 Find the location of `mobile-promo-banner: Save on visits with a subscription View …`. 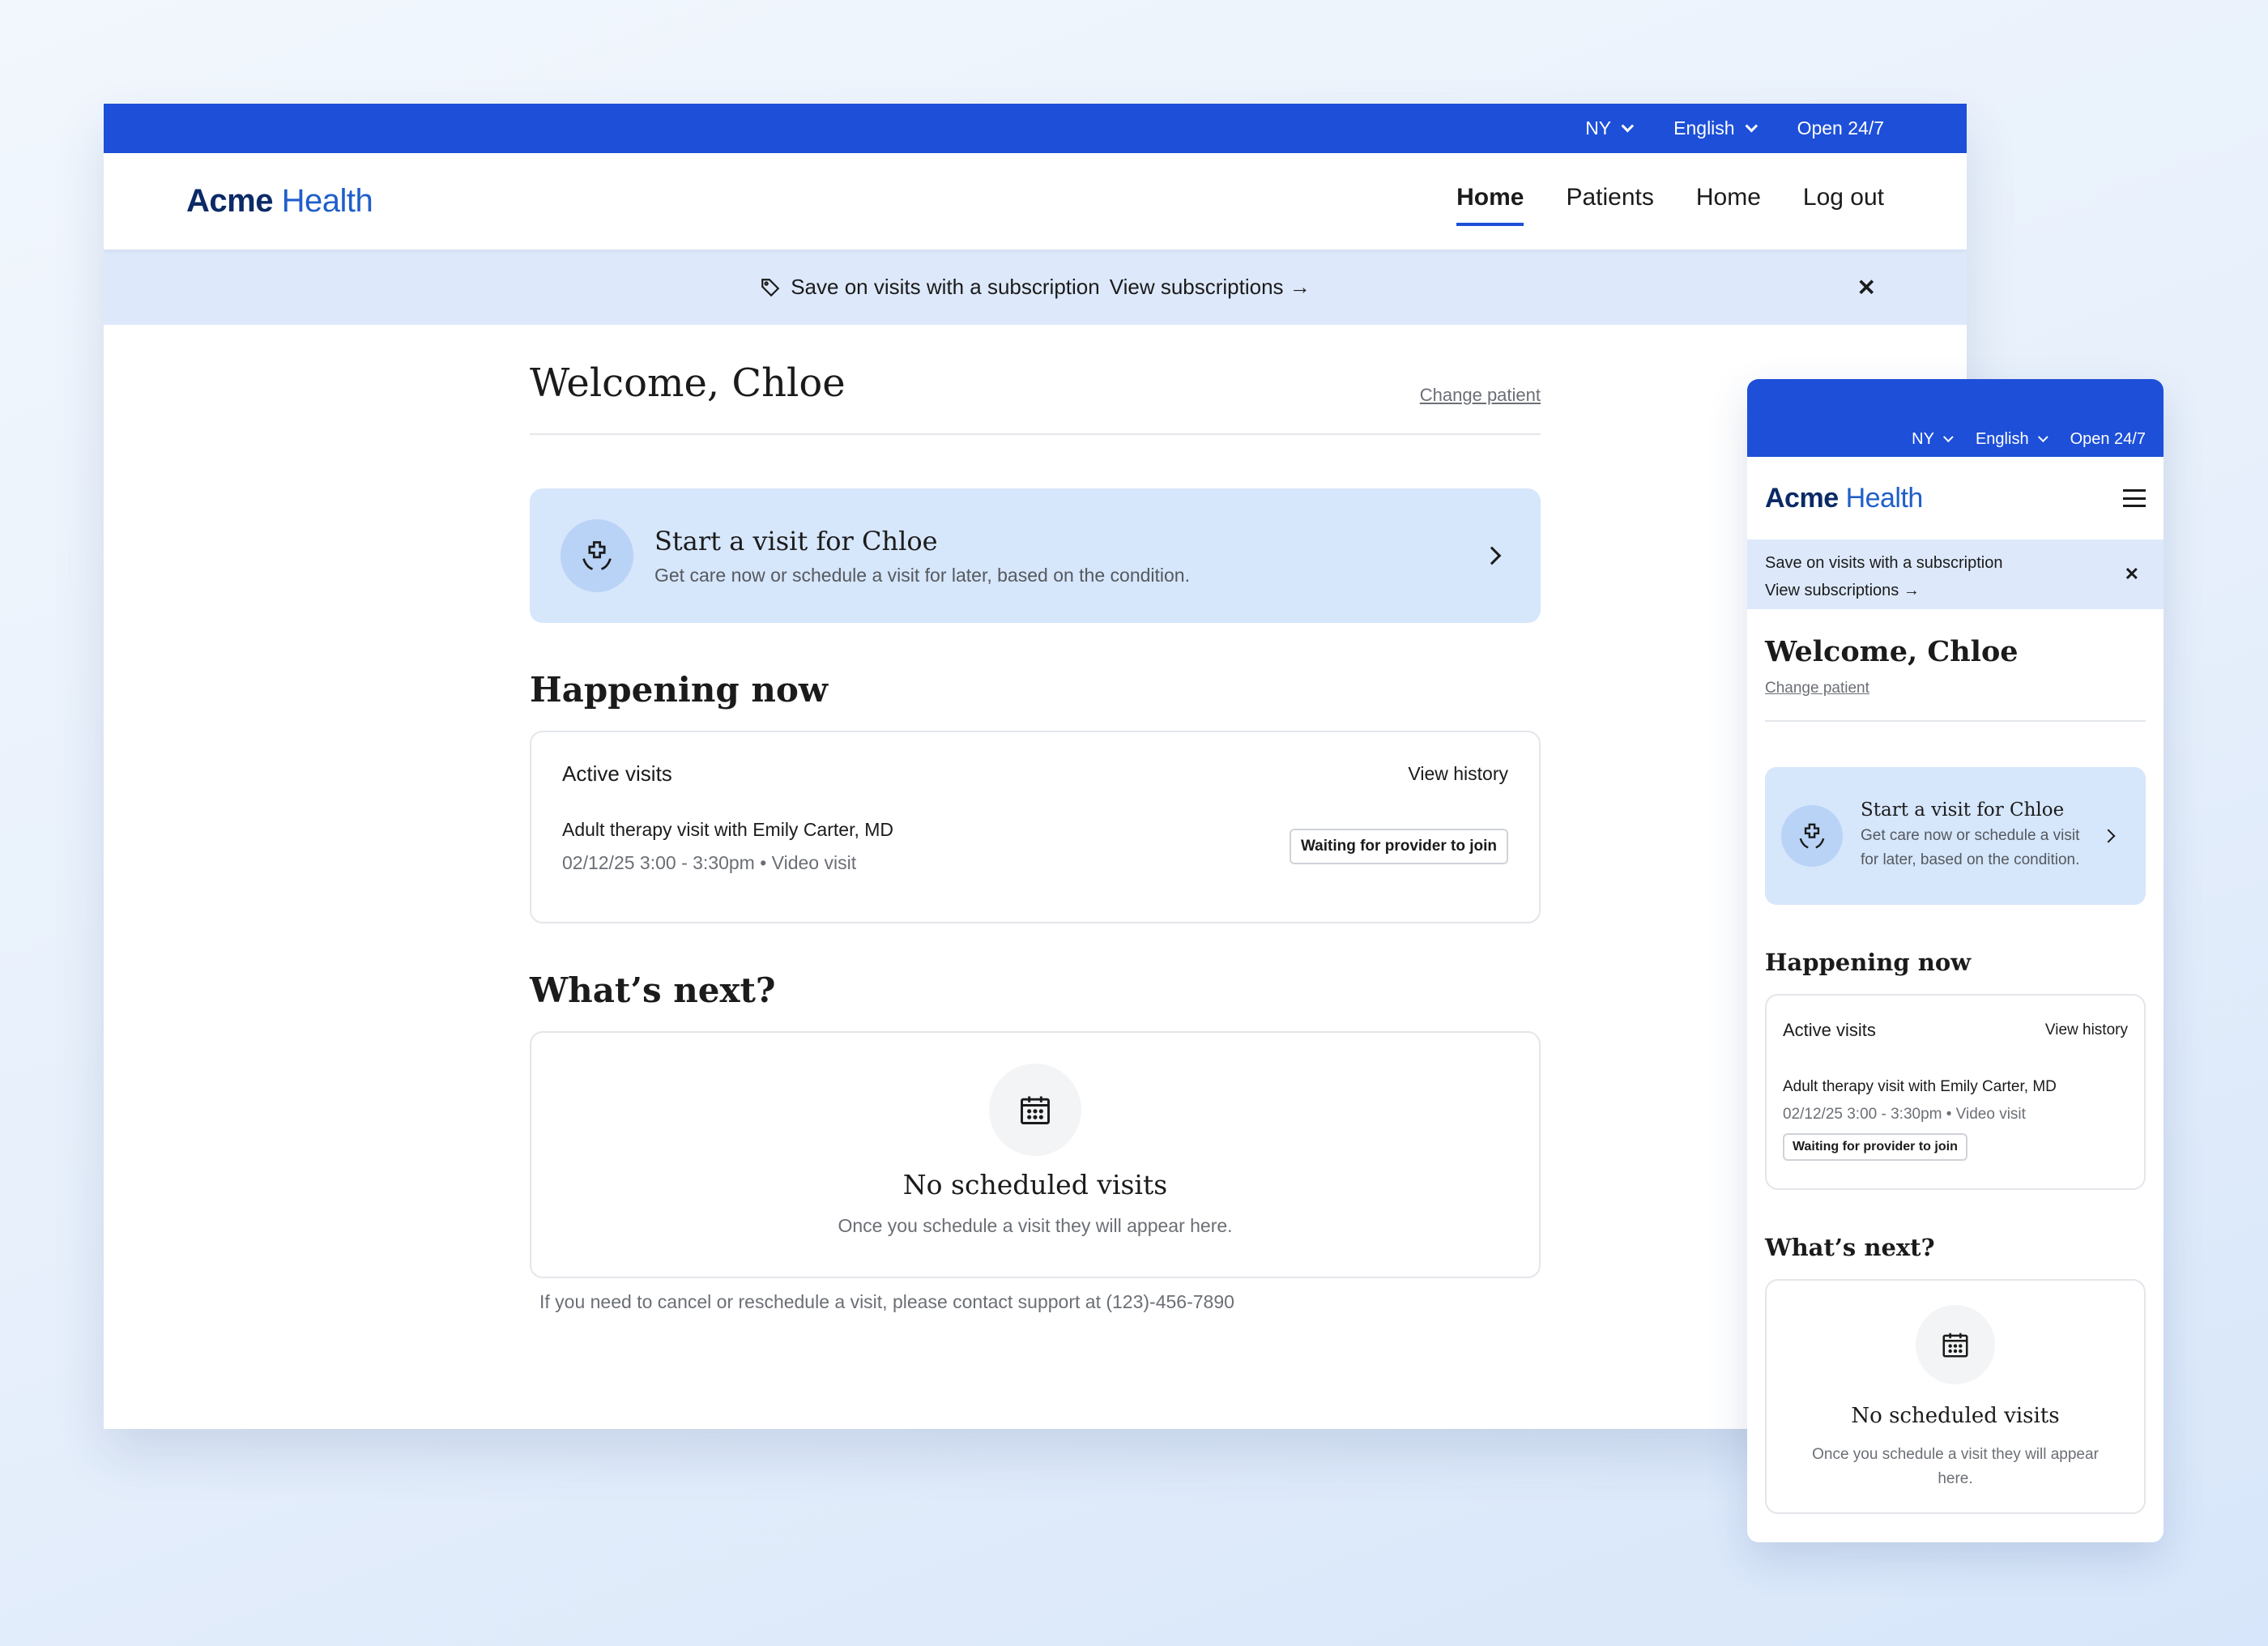

mobile-promo-banner: Save on visits with a subscription View … is located at coordinates (1955, 574).